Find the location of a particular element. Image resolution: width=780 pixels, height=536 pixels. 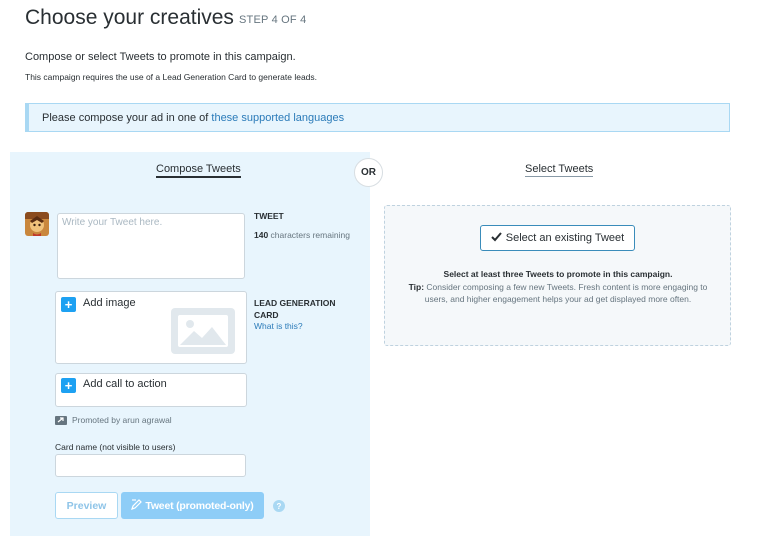

compose-pencil-icon is located at coordinates (137, 505).